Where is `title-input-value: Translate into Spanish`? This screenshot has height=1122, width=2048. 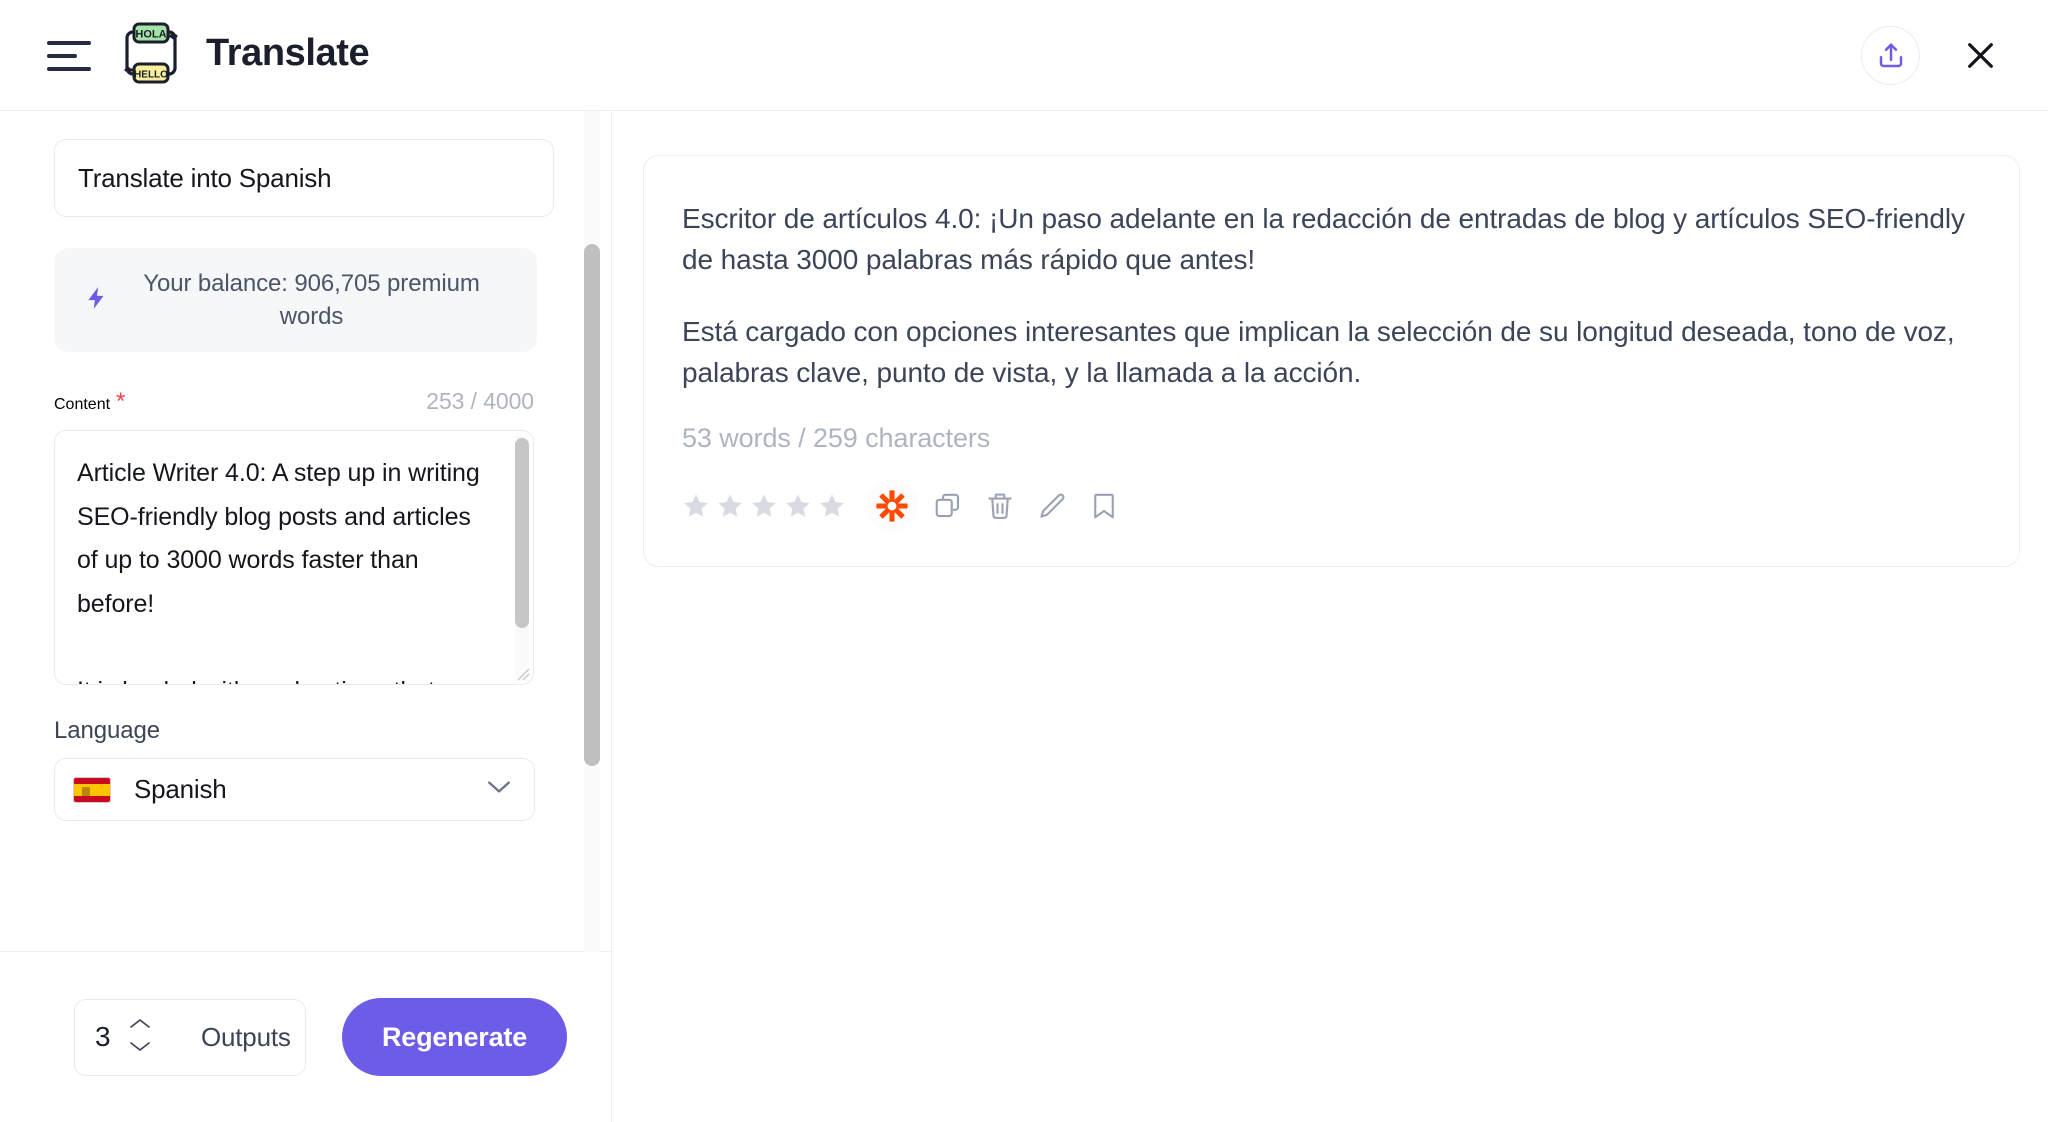
title-input-value: Translate into Spanish is located at coordinates (205, 177).